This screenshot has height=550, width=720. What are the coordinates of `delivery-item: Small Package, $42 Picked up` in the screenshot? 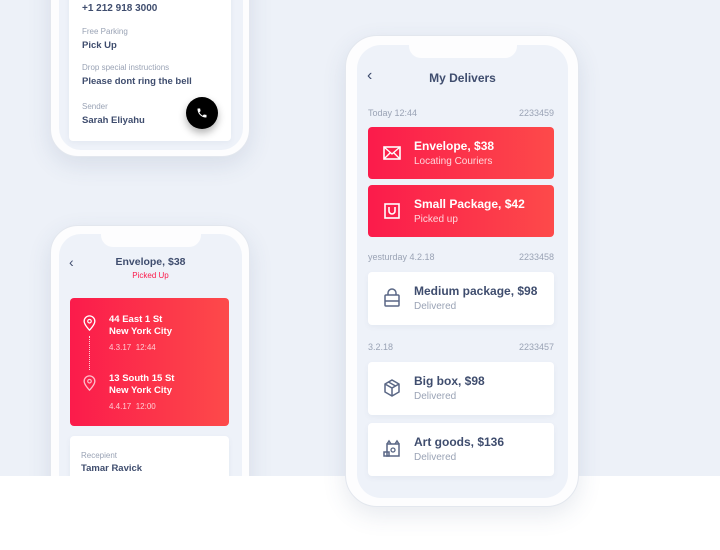 It's located at (461, 211).